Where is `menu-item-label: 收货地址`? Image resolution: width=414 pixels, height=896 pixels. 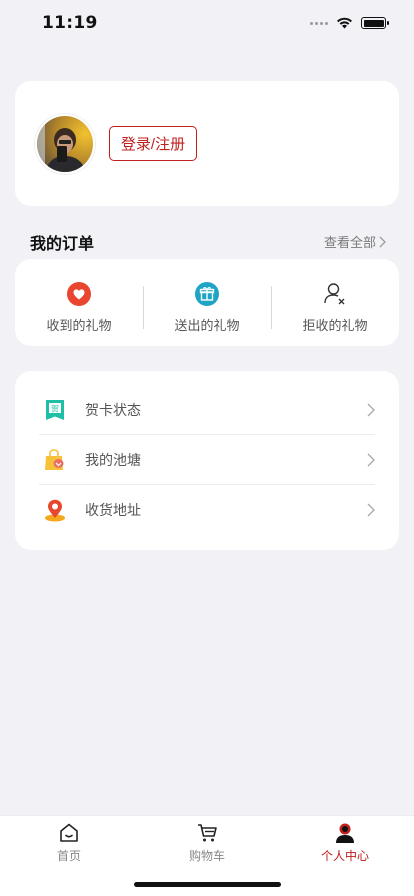
menu-item-label: 收货地址 is located at coordinates (113, 511).